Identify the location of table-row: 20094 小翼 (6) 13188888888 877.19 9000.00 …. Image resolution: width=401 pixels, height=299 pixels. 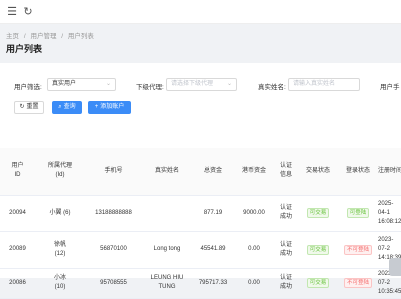
(200, 213).